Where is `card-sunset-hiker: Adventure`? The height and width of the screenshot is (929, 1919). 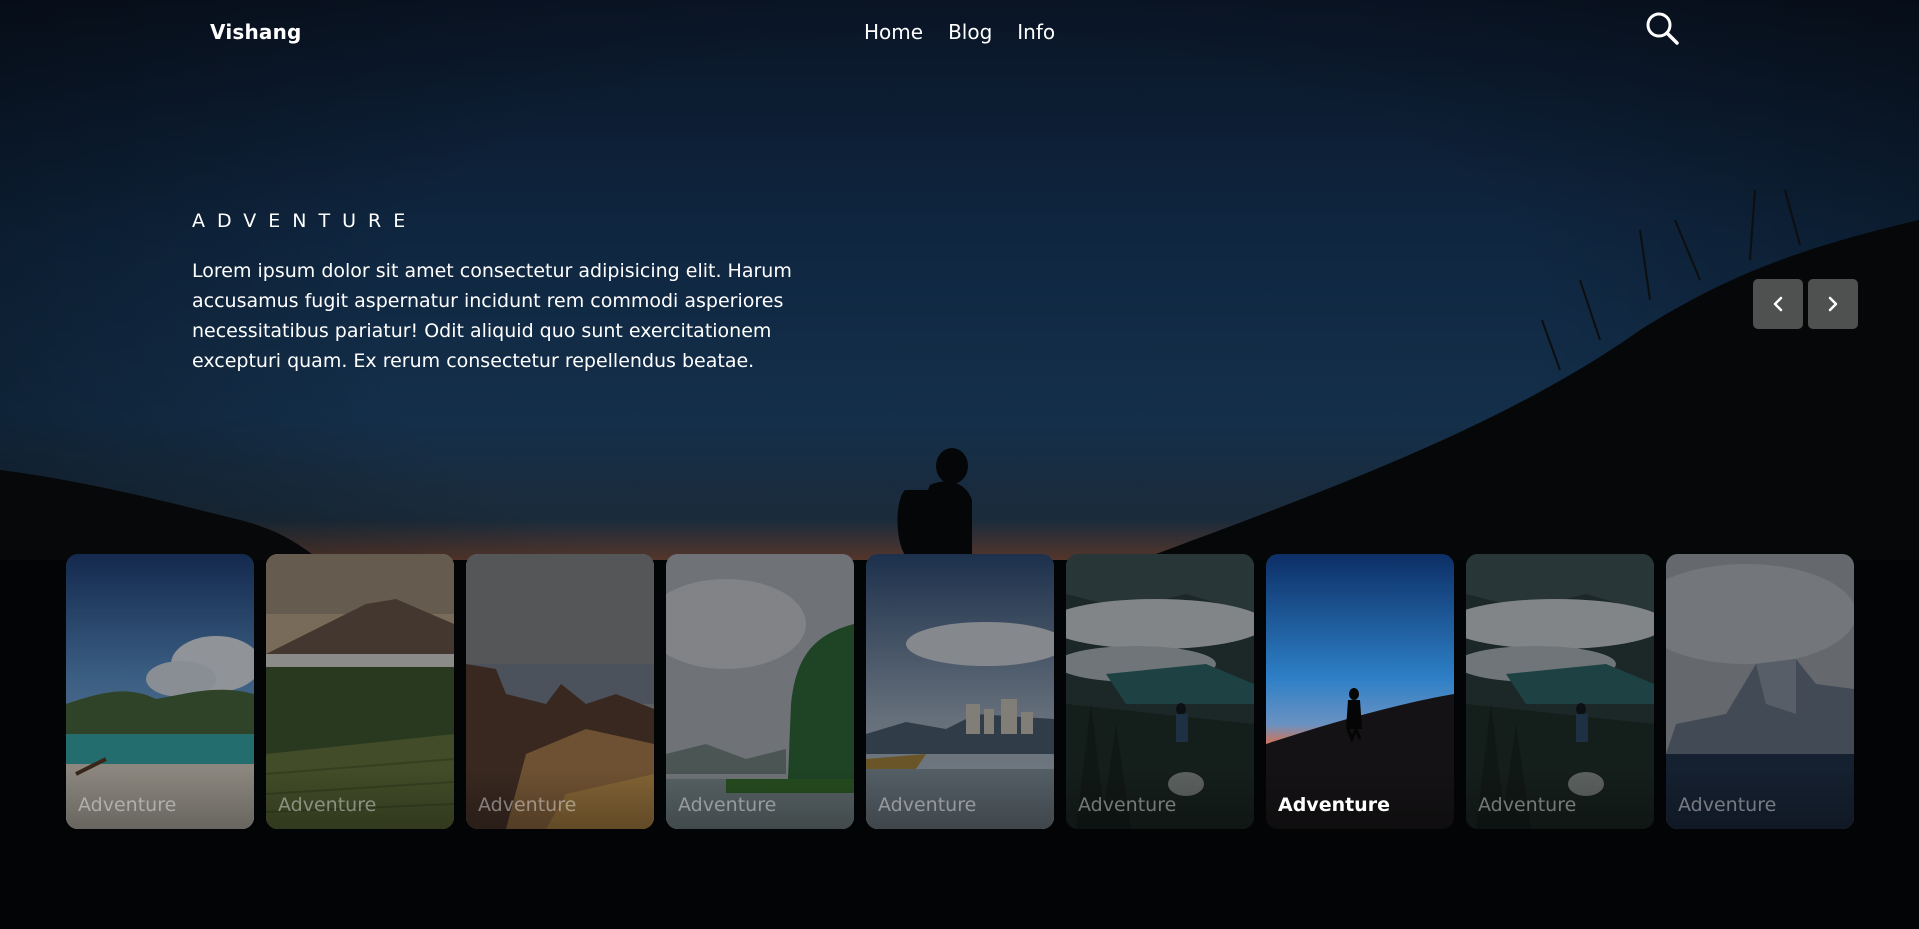 card-sunset-hiker: Adventure is located at coordinates (1360, 691).